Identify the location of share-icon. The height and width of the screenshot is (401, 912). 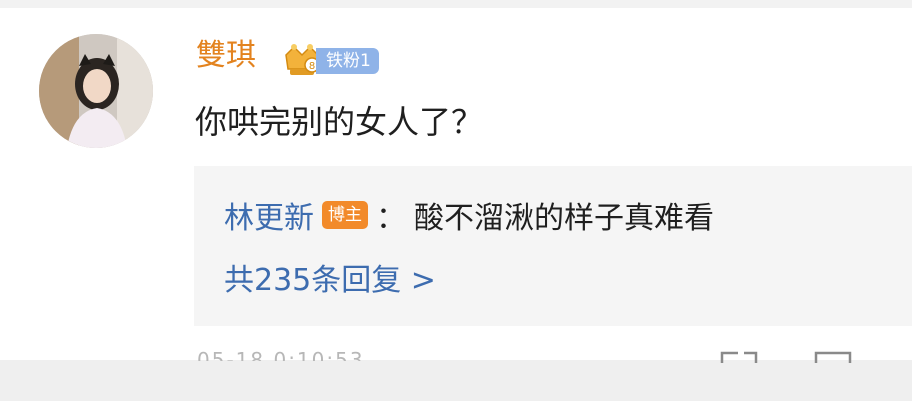
(739, 357).